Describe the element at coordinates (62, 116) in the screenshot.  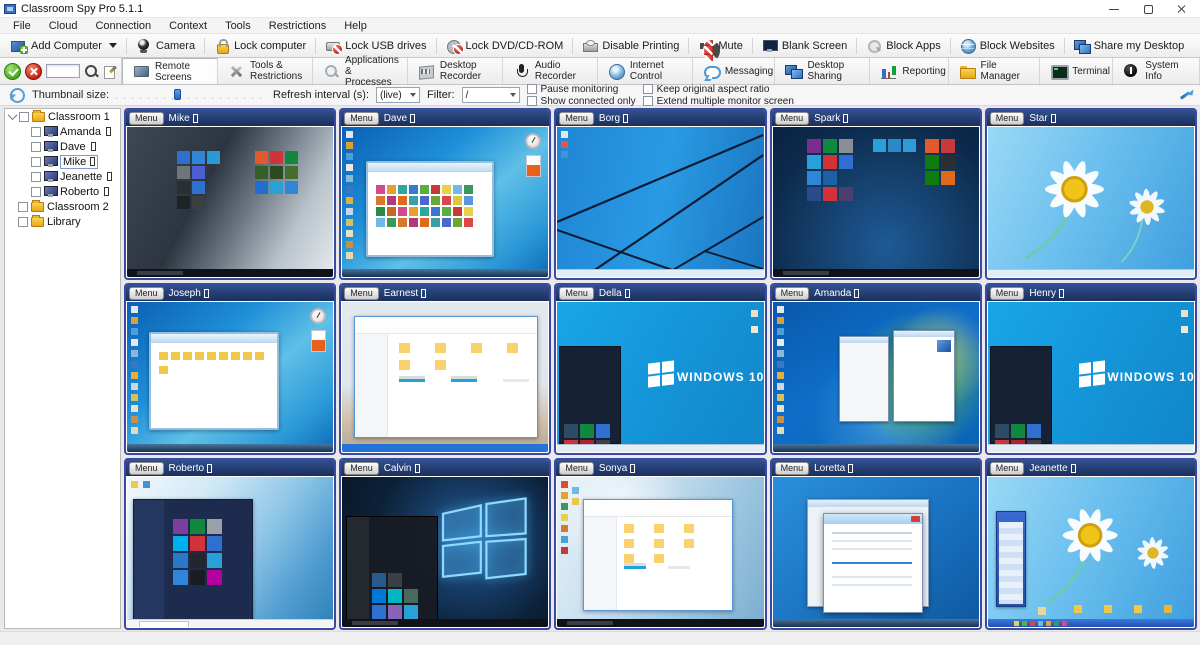
I see `tree-item-classroom-1: Classroom 1` at that location.